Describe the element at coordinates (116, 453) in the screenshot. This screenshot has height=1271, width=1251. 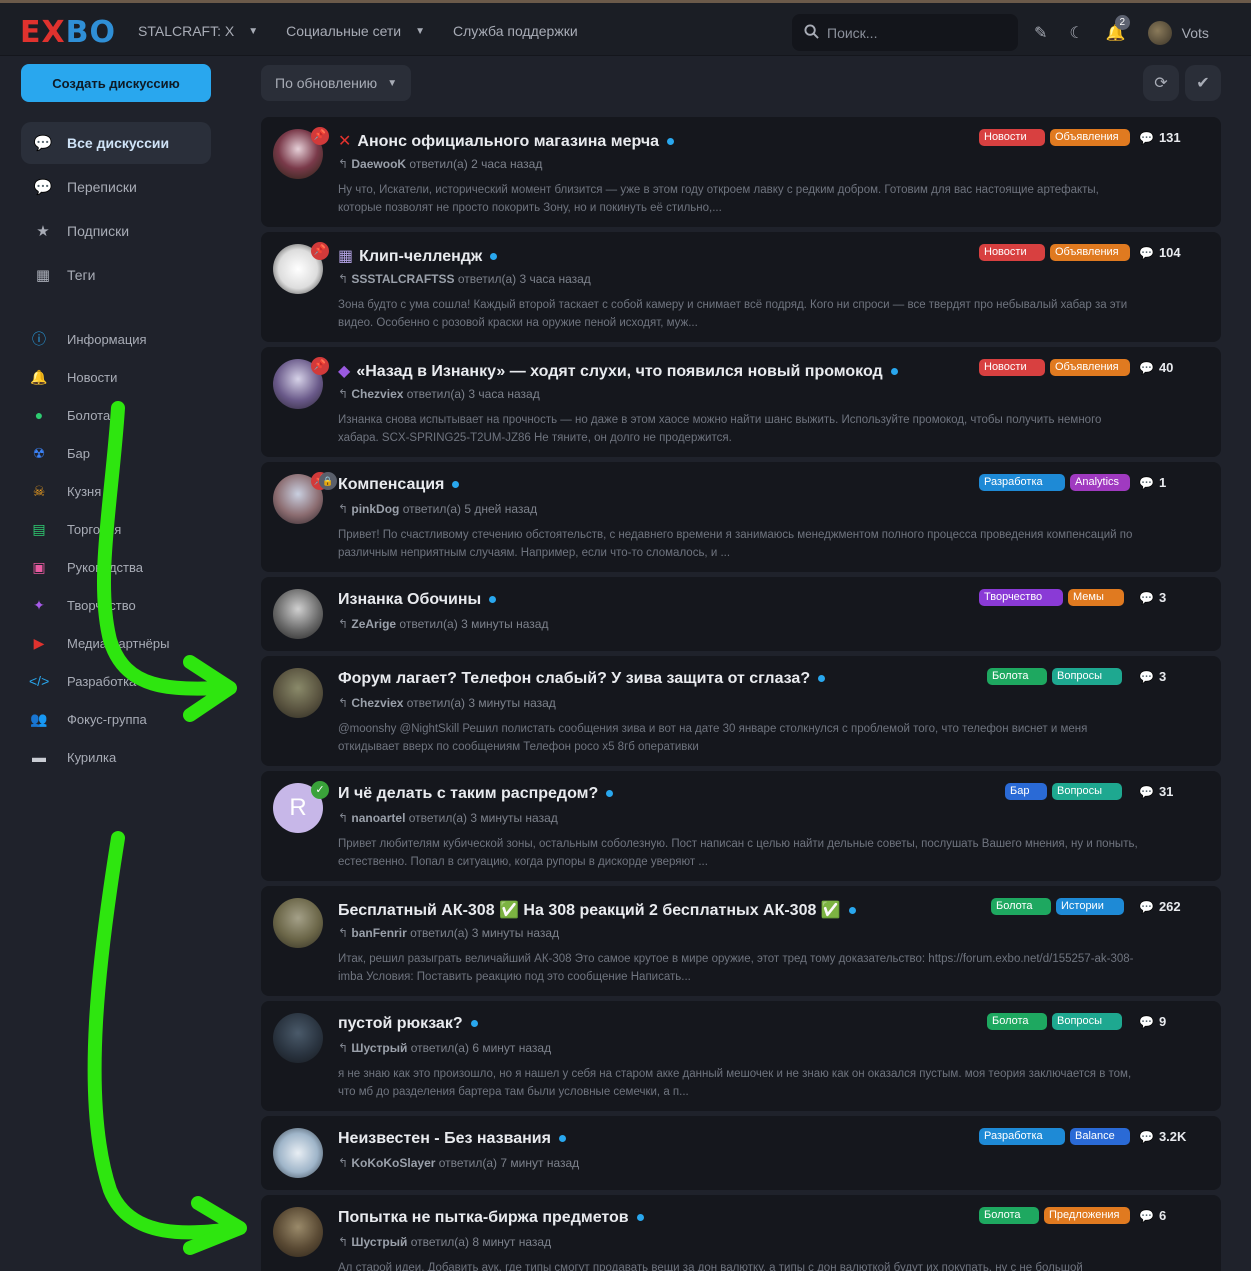
I see `sidebar-tag-bar: ☢ Бар` at that location.